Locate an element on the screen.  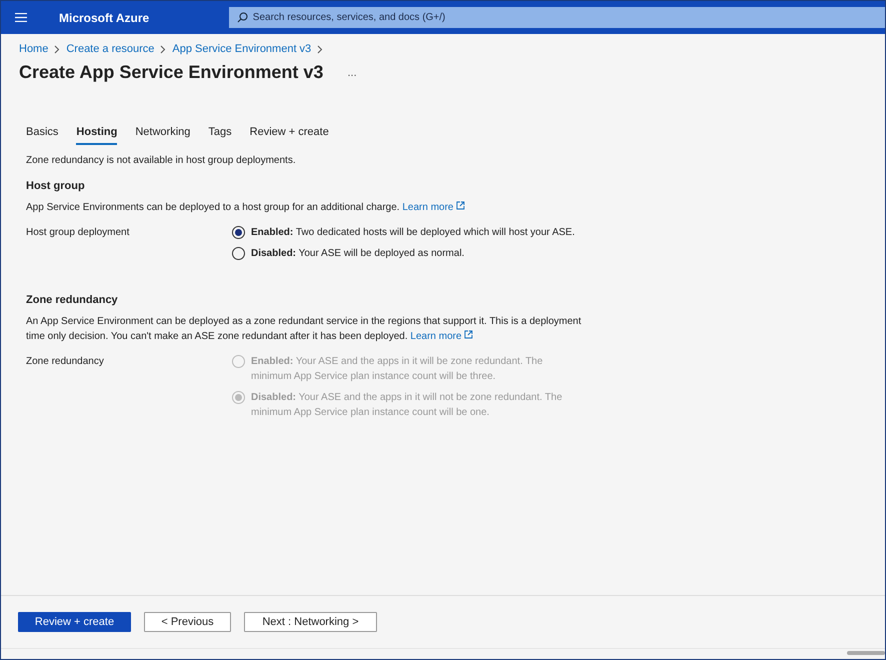
tab: Review + create is located at coordinates (289, 135).